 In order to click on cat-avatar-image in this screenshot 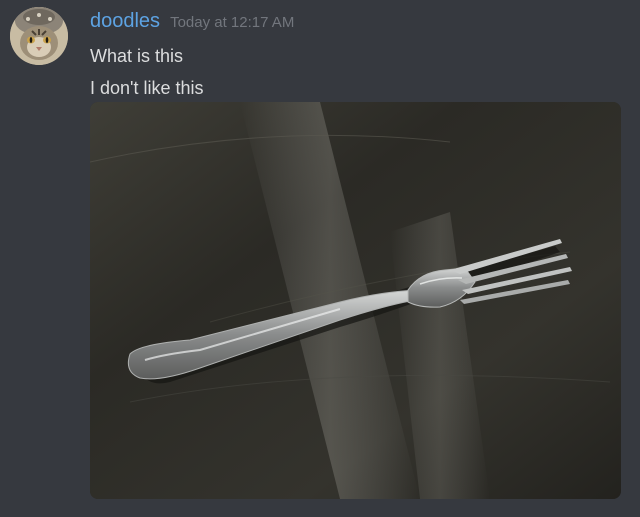, I will do `click(39, 36)`.